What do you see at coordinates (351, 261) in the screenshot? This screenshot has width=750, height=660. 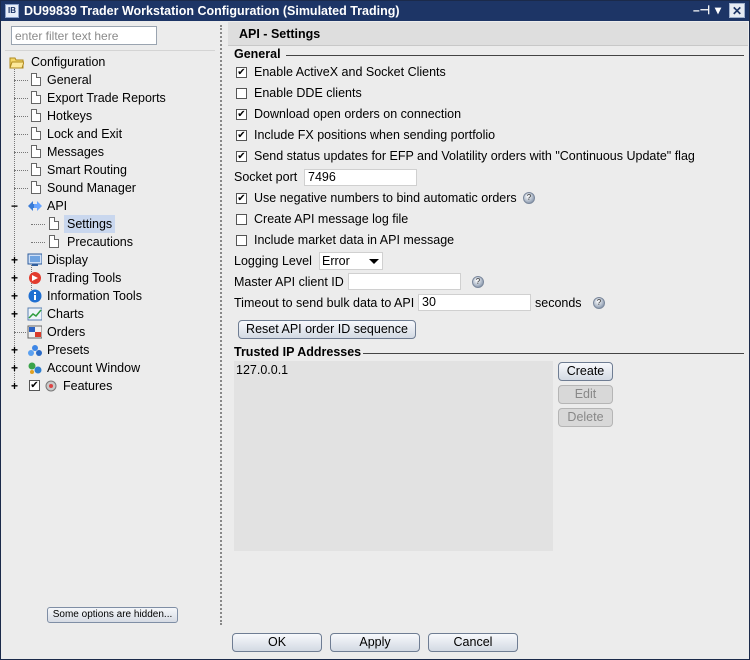 I see `logging-level-select: Error` at bounding box center [351, 261].